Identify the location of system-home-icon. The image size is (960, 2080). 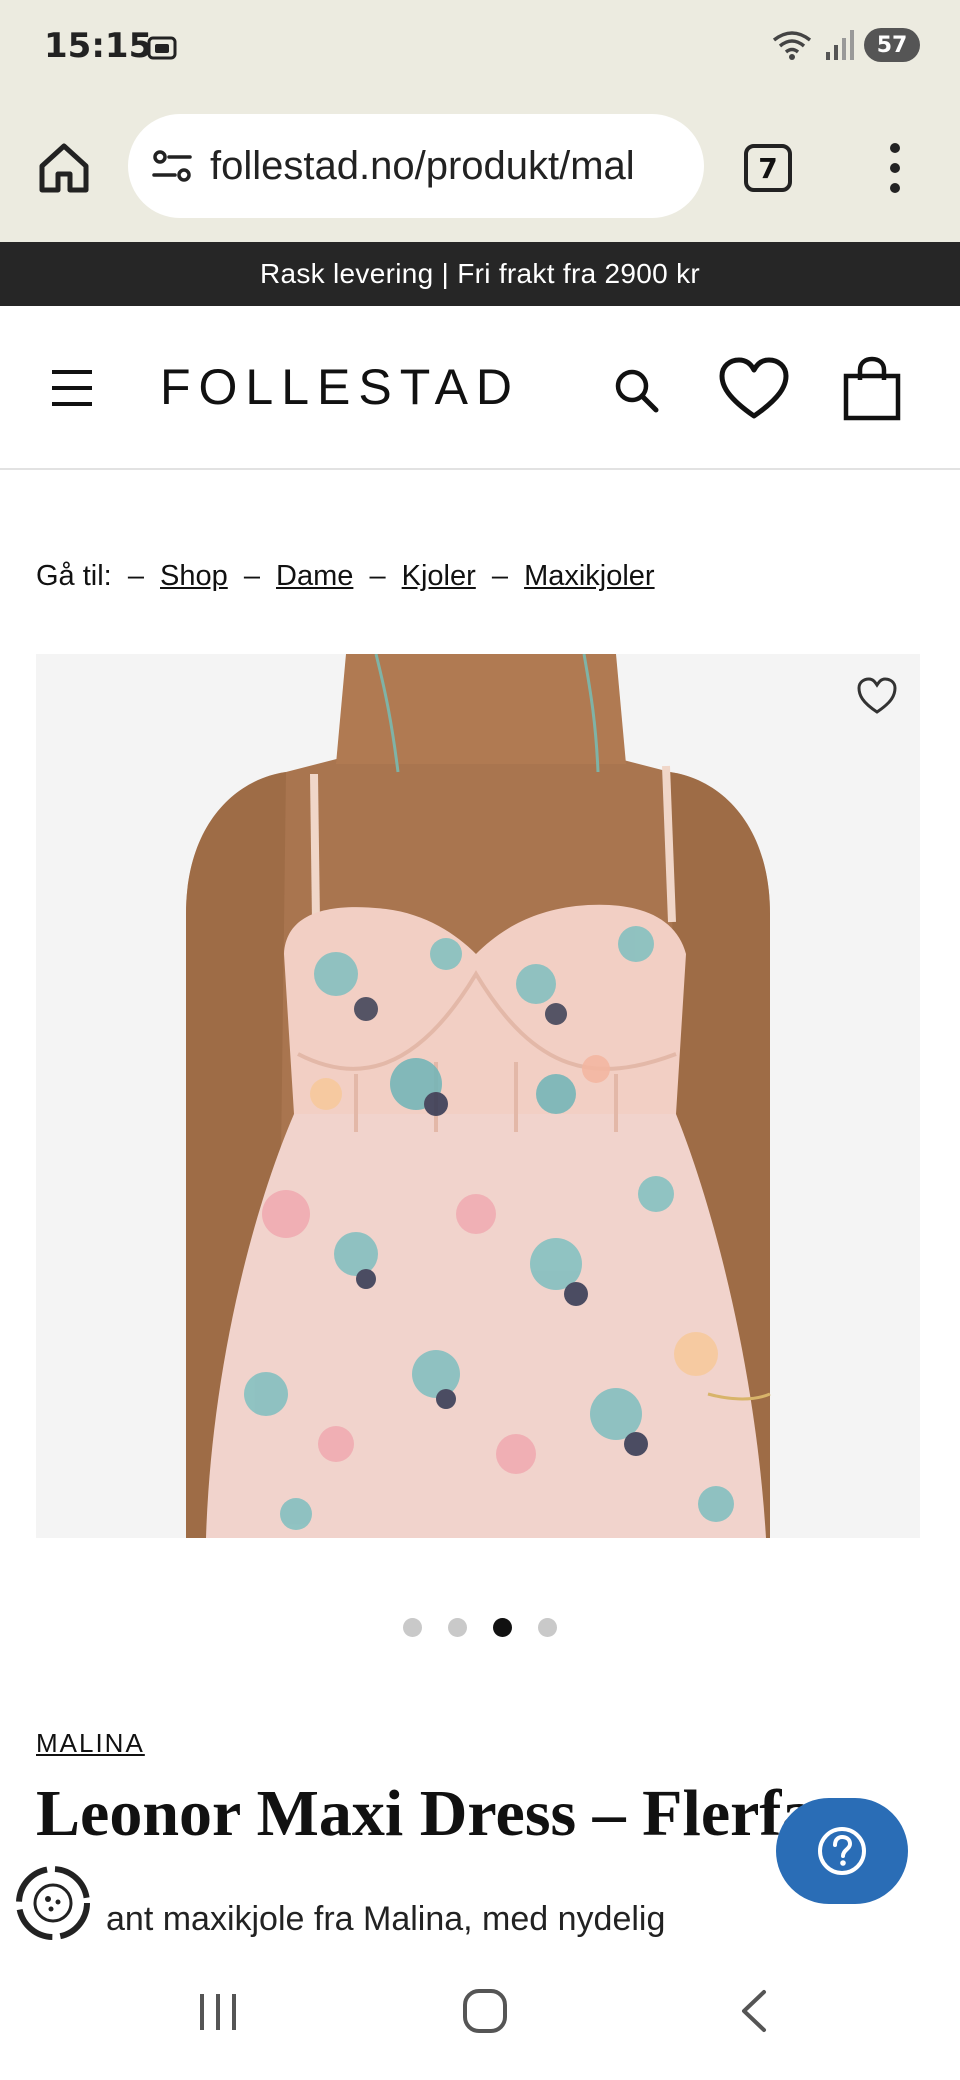
(485, 2011).